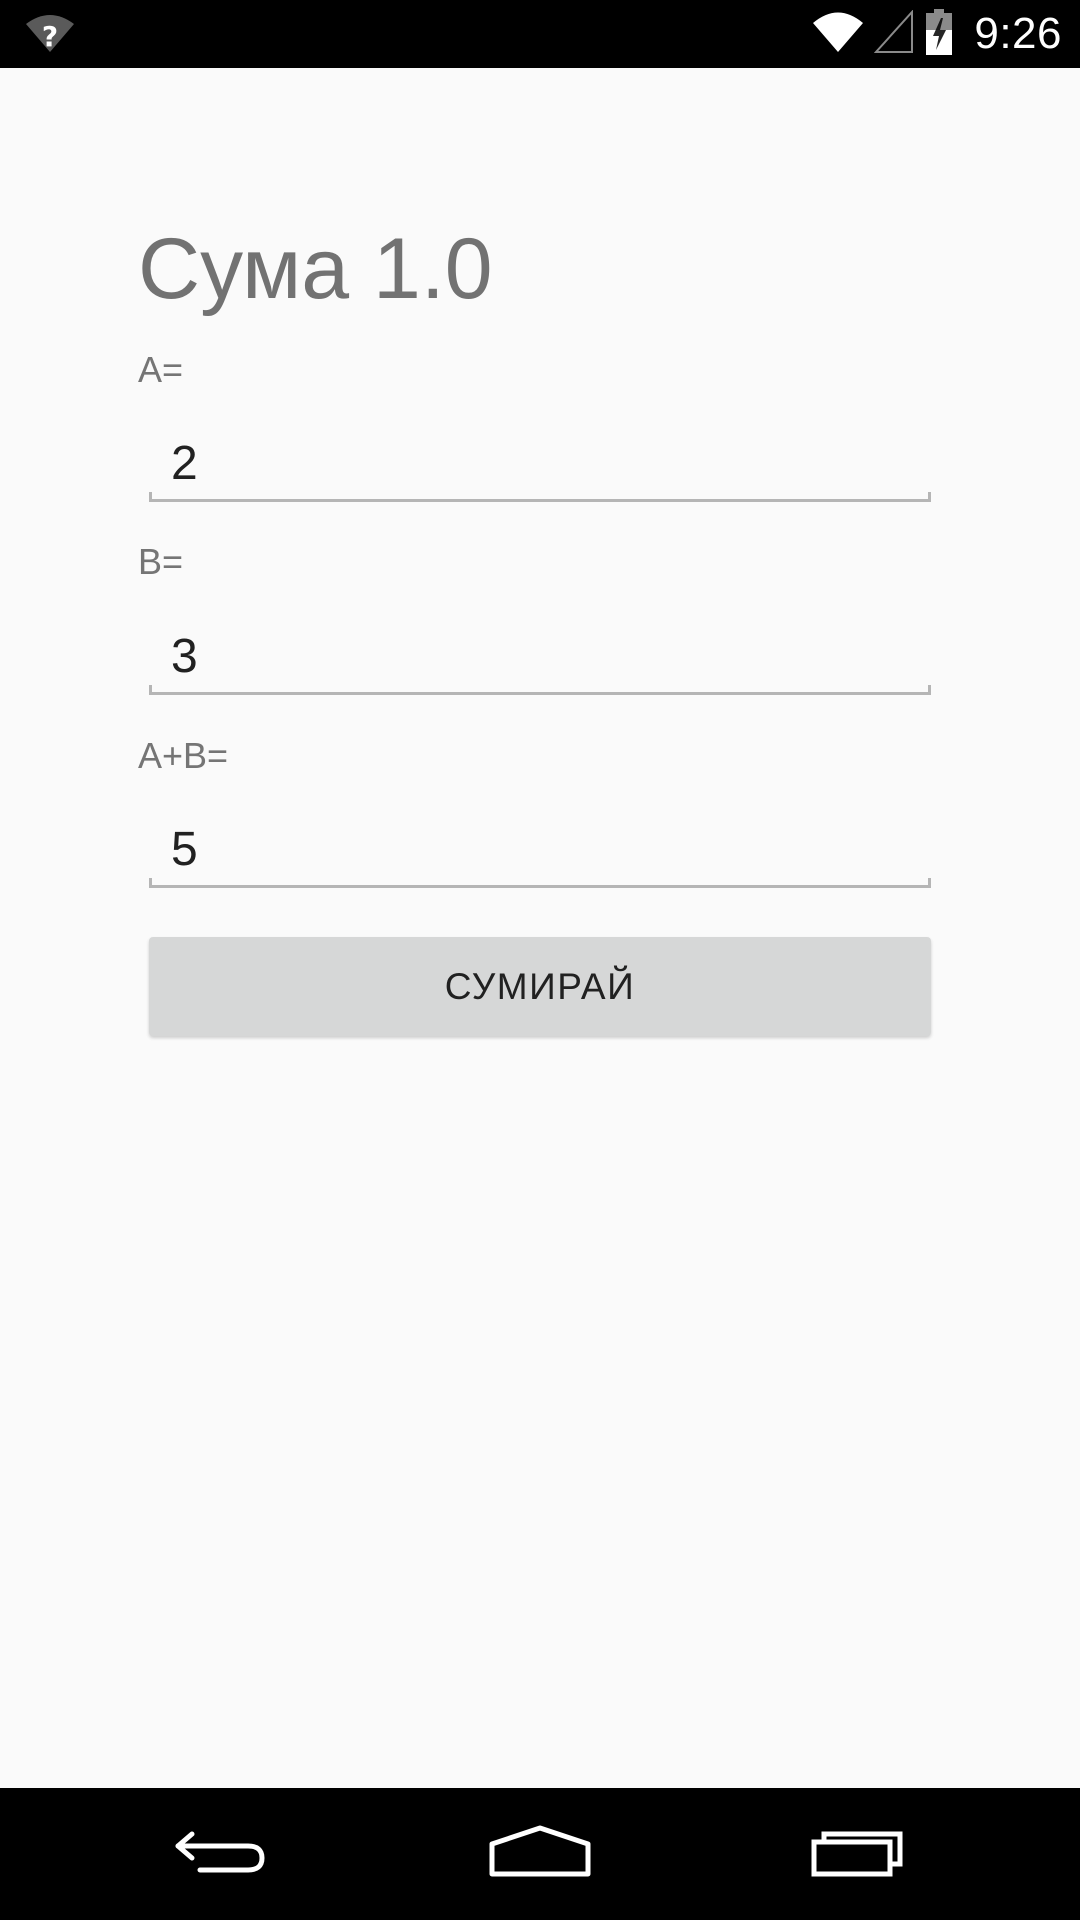 This screenshot has width=1080, height=1920. Describe the element at coordinates (540, 883) in the screenshot. I see `sum-input-underline` at that location.